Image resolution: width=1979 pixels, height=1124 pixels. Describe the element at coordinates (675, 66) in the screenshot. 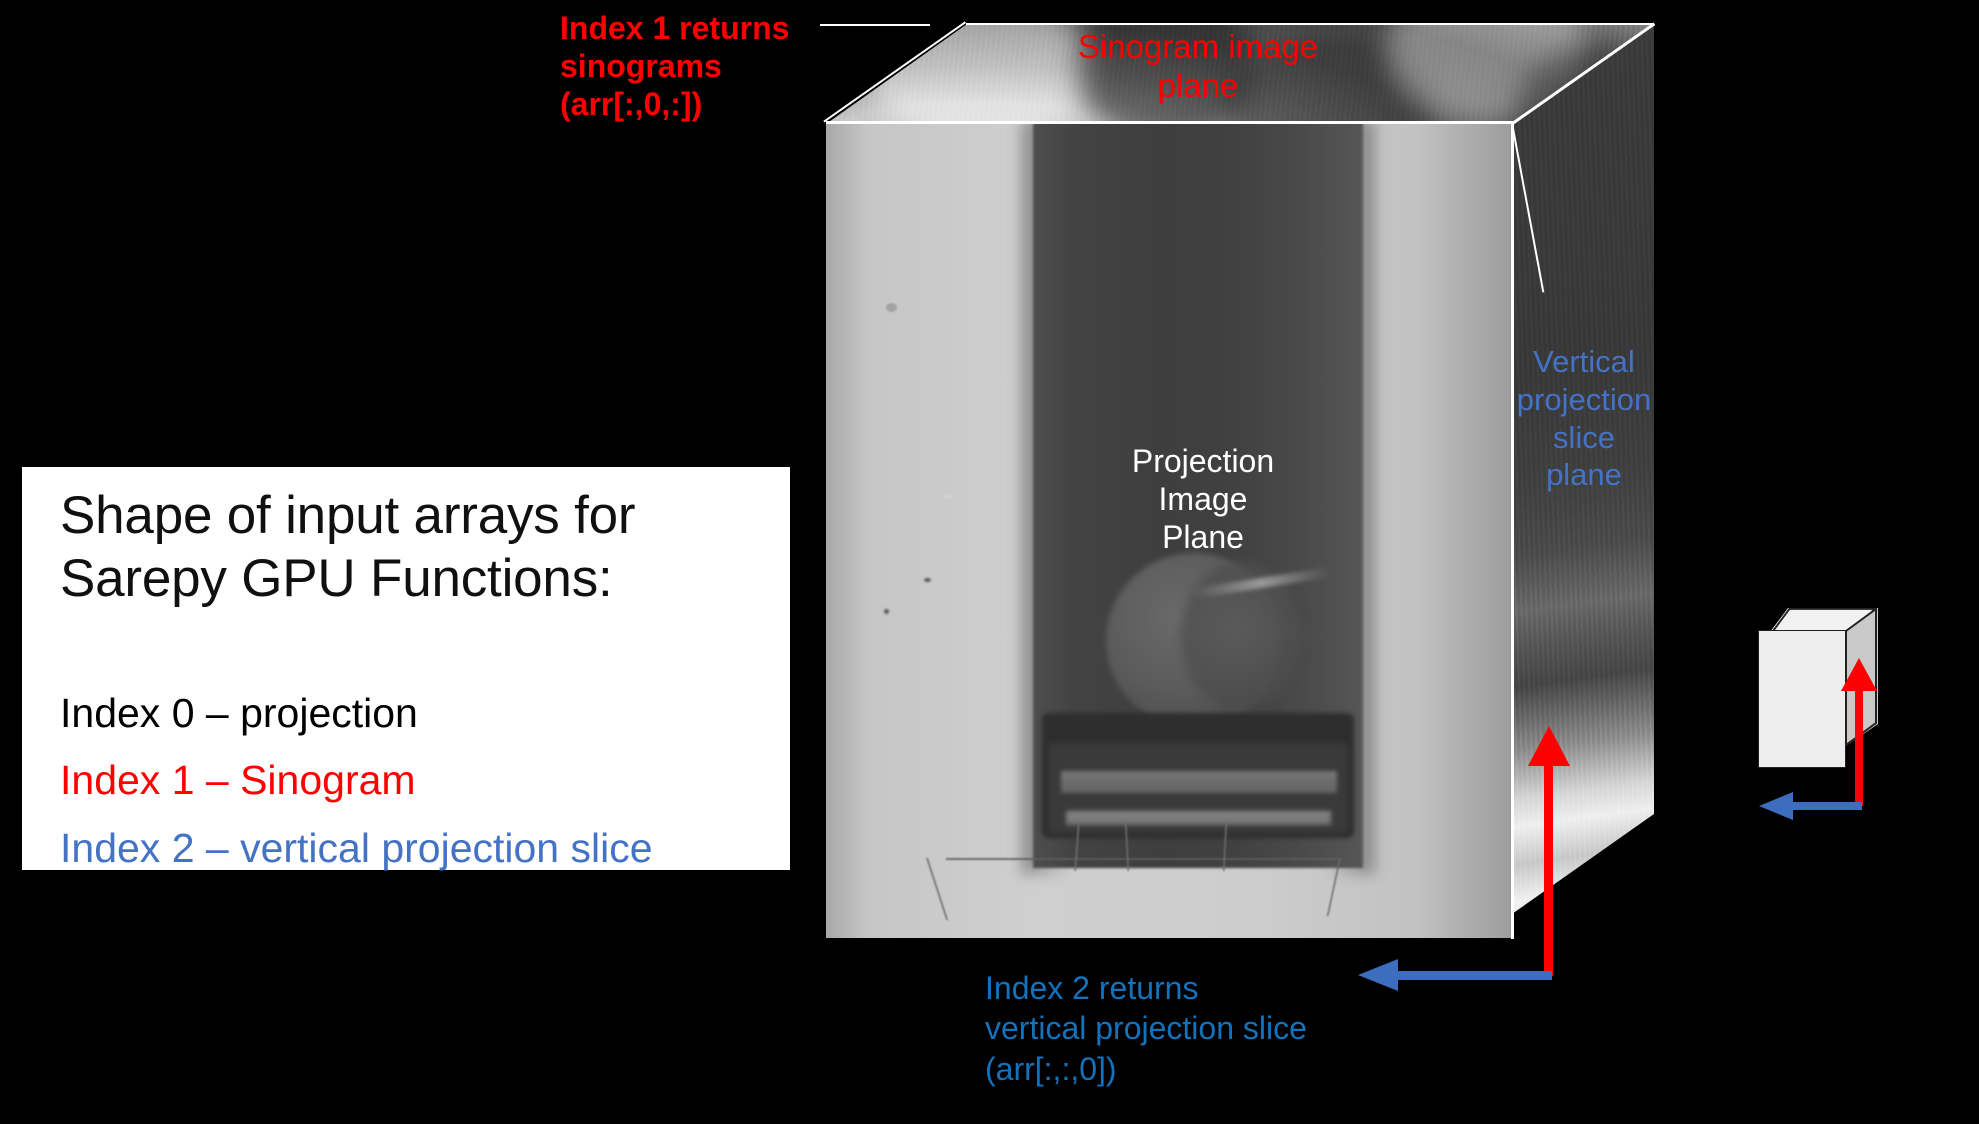

I see `annotation-index1-returns-sinograms: Index 1 returns sinograms (arr[:,0,:])` at that location.